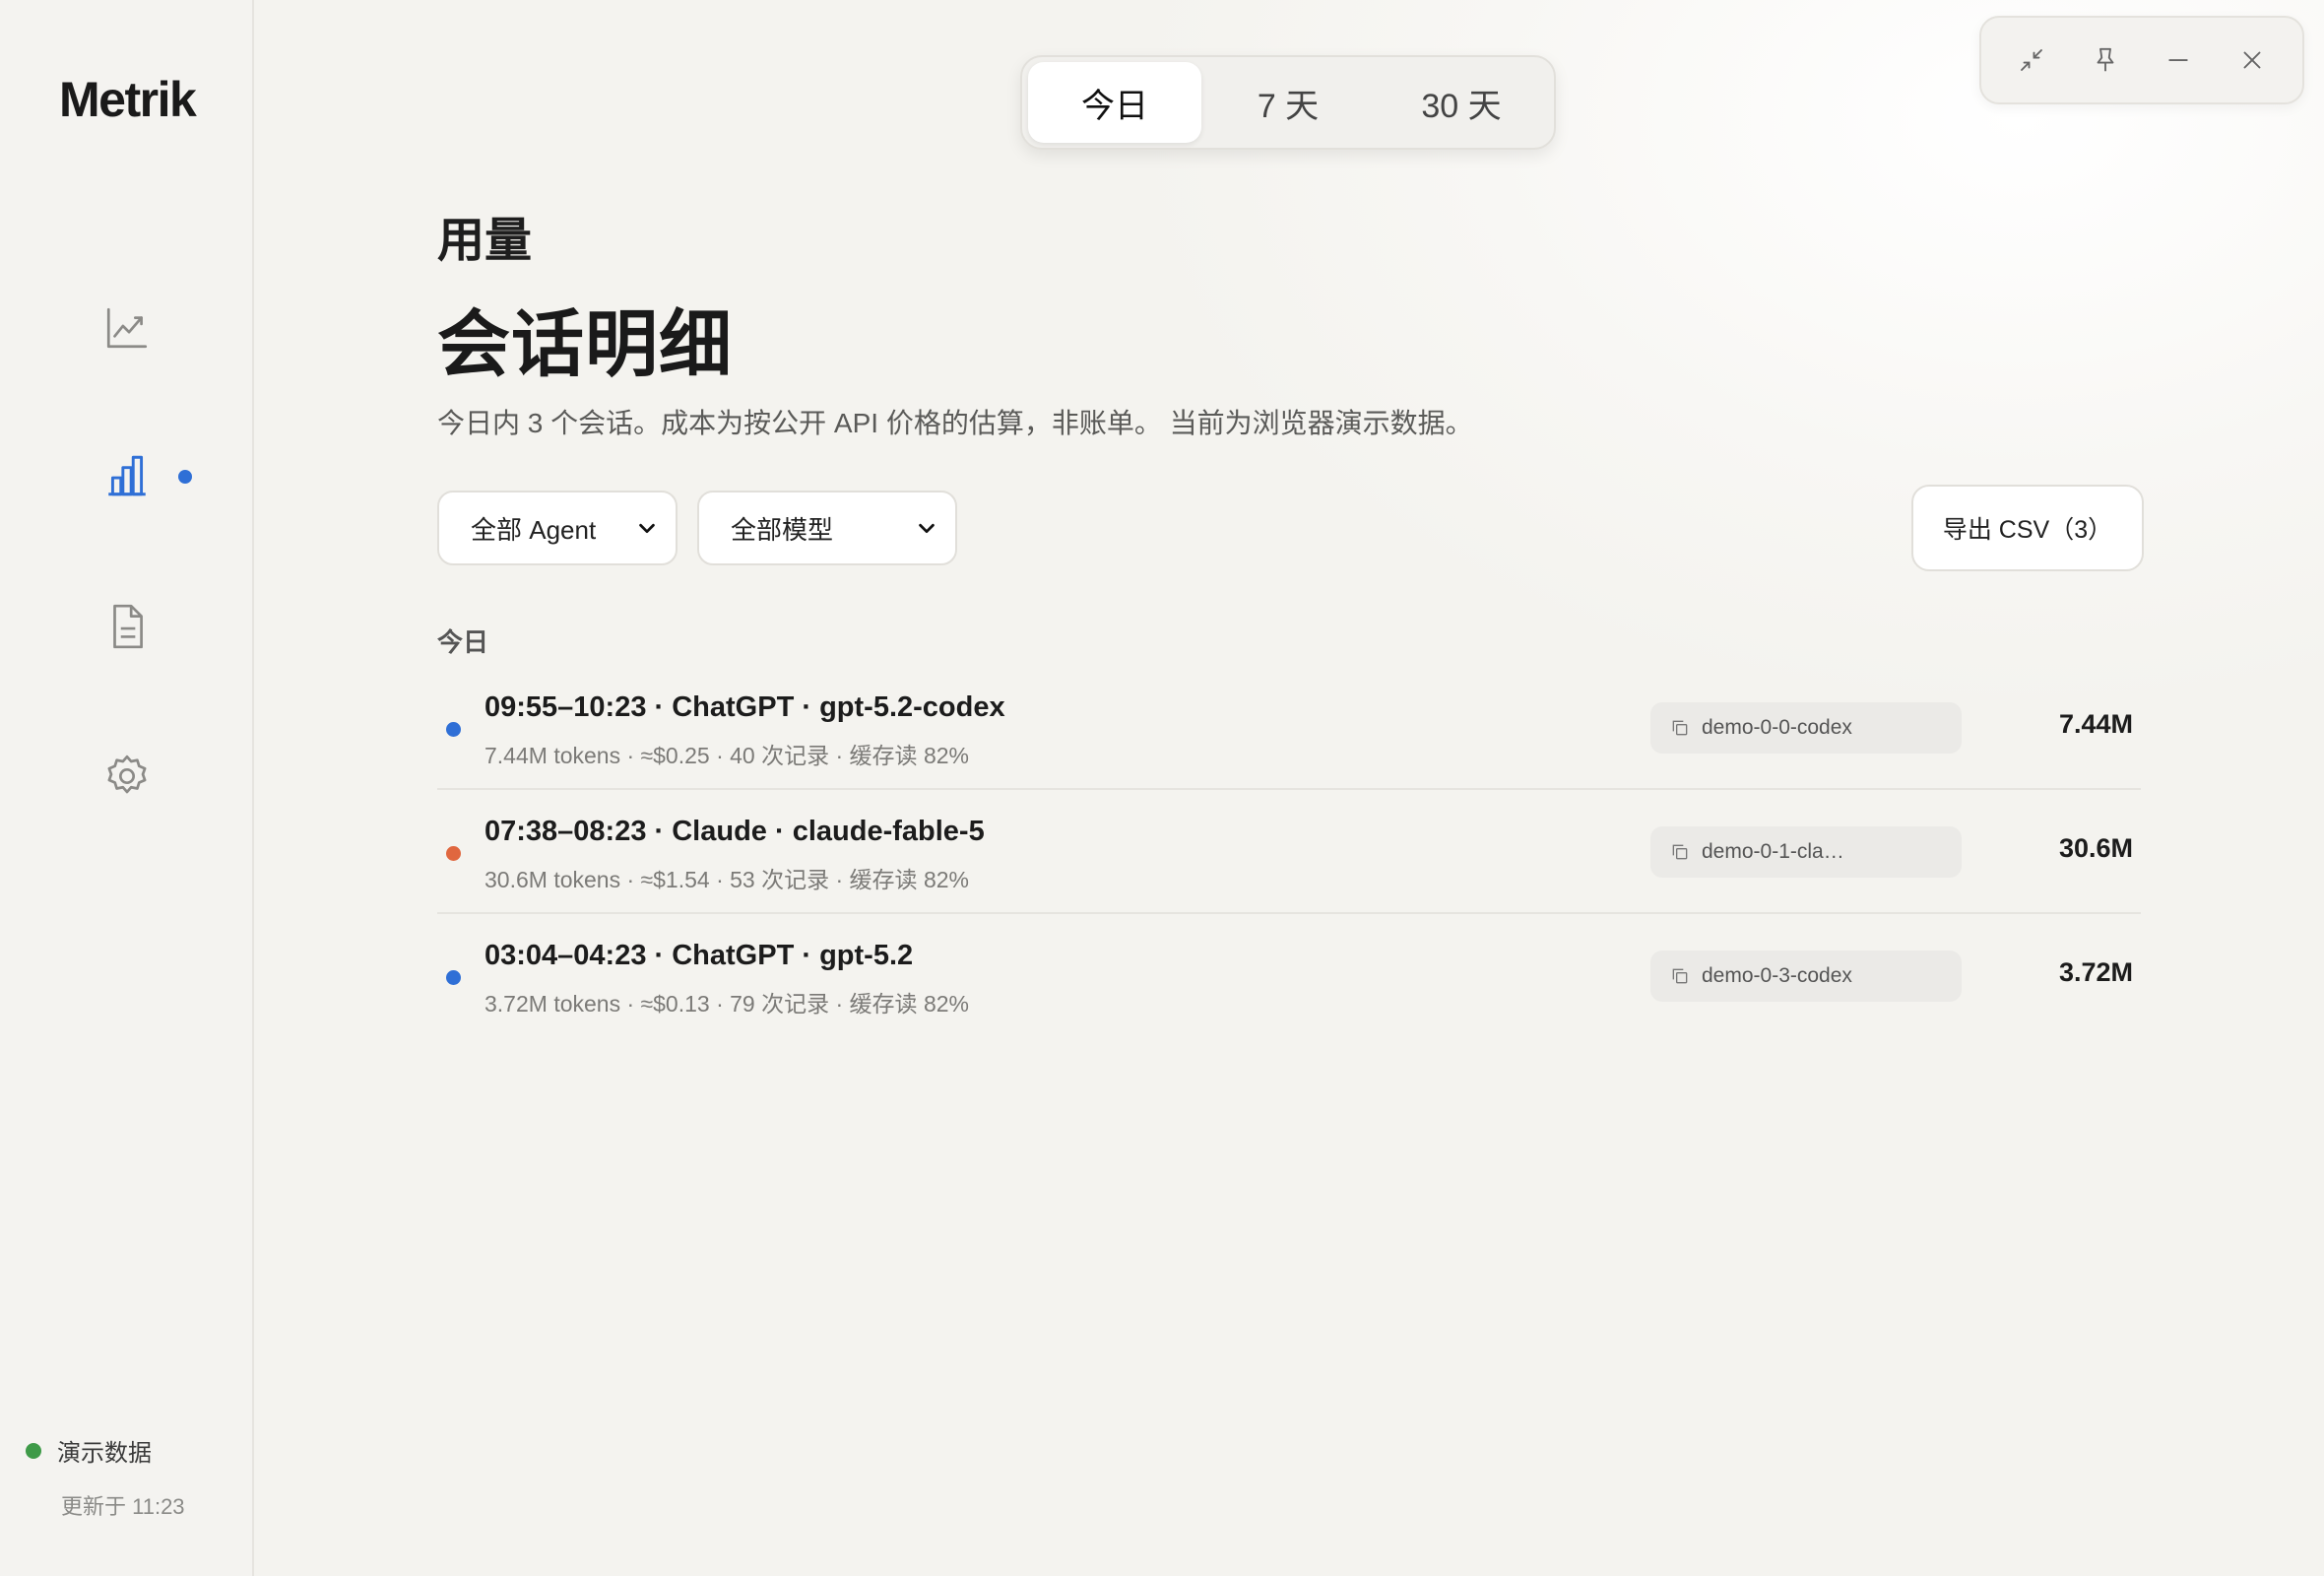  What do you see at coordinates (185, 477) in the screenshot?
I see `active-indicator-dot` at bounding box center [185, 477].